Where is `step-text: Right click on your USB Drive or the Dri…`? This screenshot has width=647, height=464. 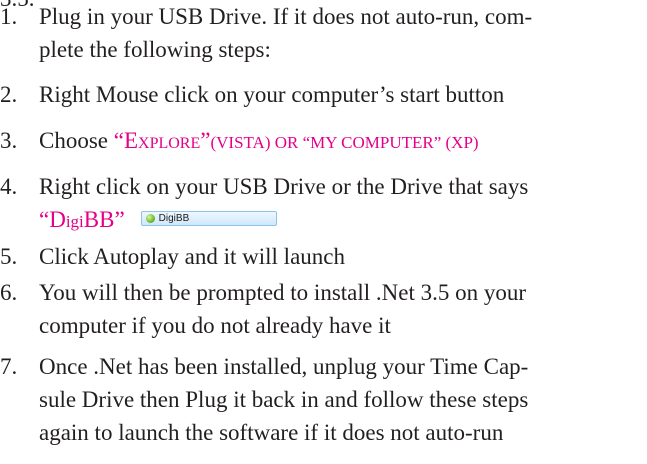
step-text: Right click on your USB Drive or the Dri… is located at coordinates (339, 203).